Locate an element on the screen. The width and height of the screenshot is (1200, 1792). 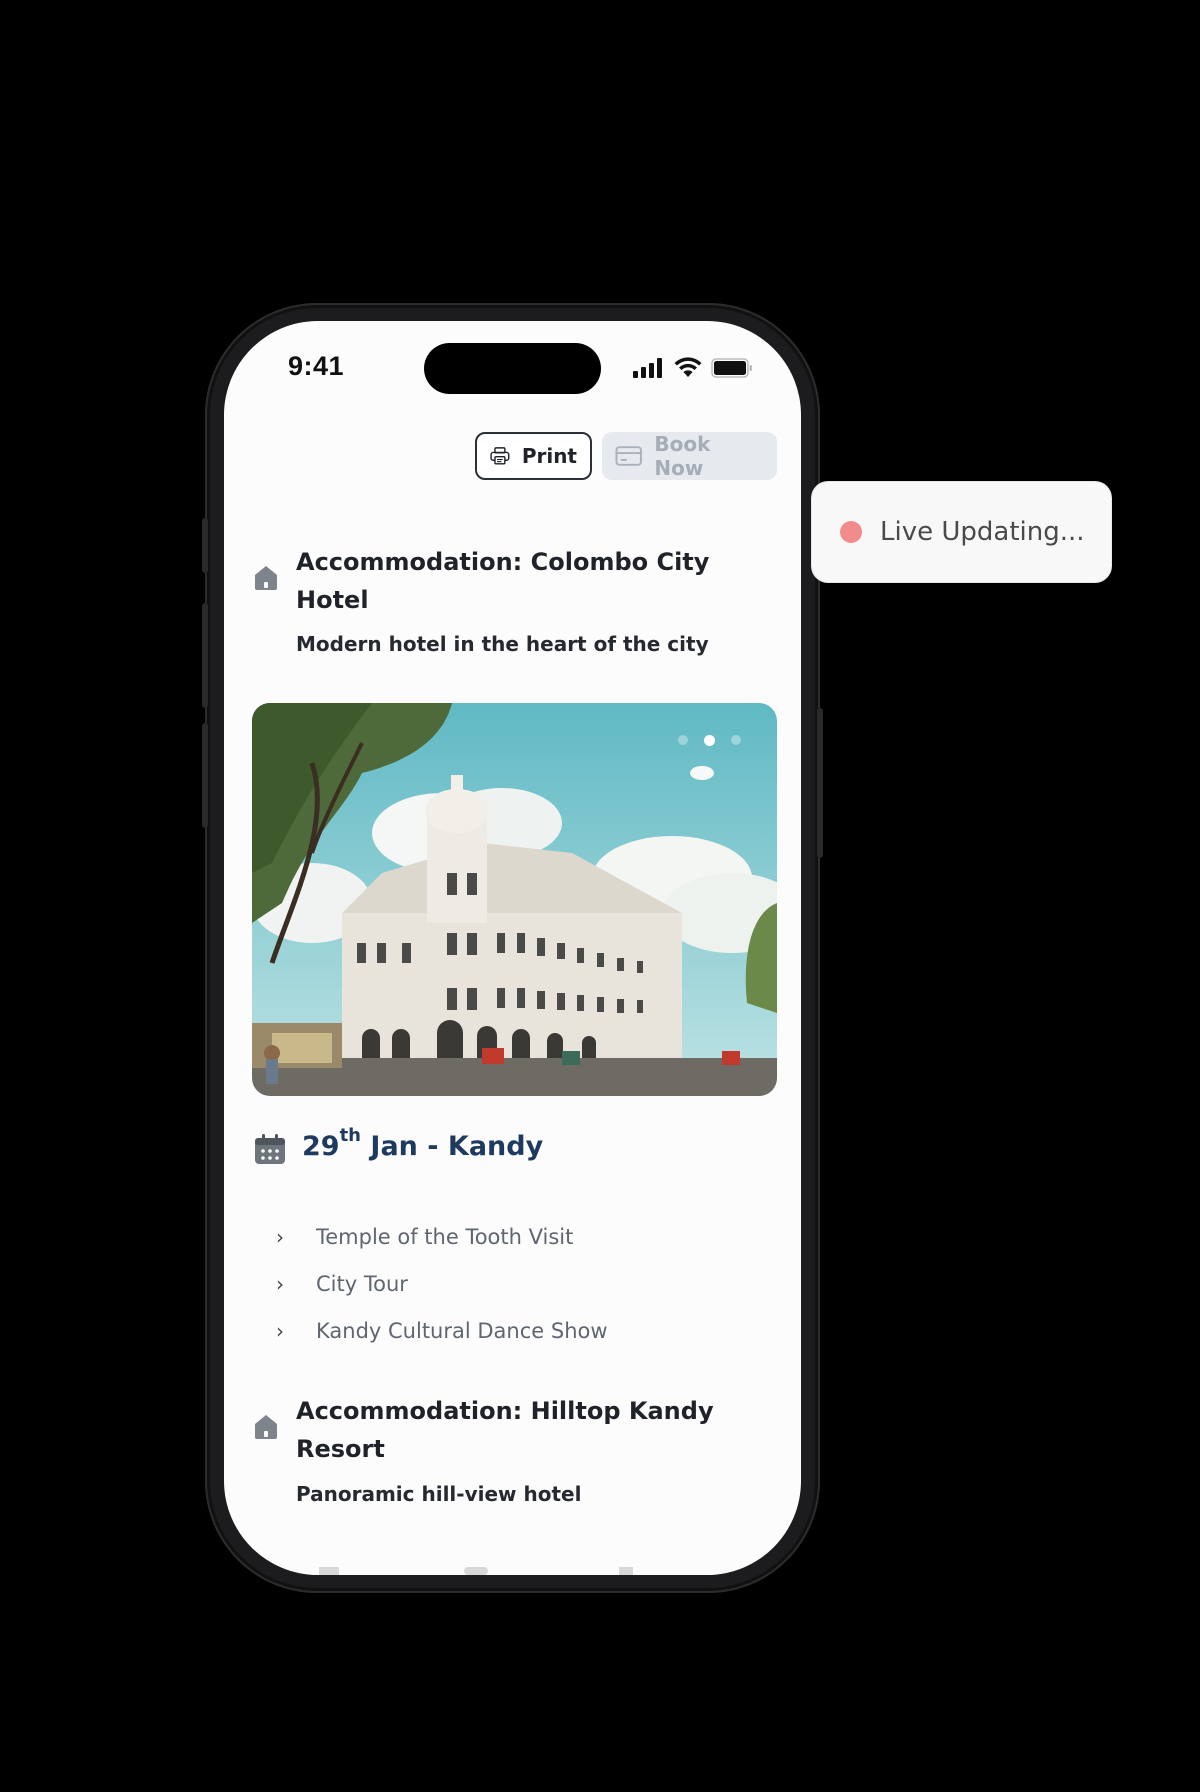
system-nav-bar is located at coordinates (476, 1571).